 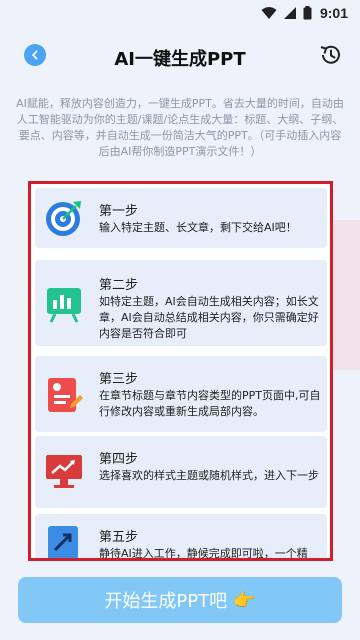 What do you see at coordinates (198, 227) in the screenshot?
I see `step-desc: 输入特定主题、长文章，剩下交给AI吧！` at bounding box center [198, 227].